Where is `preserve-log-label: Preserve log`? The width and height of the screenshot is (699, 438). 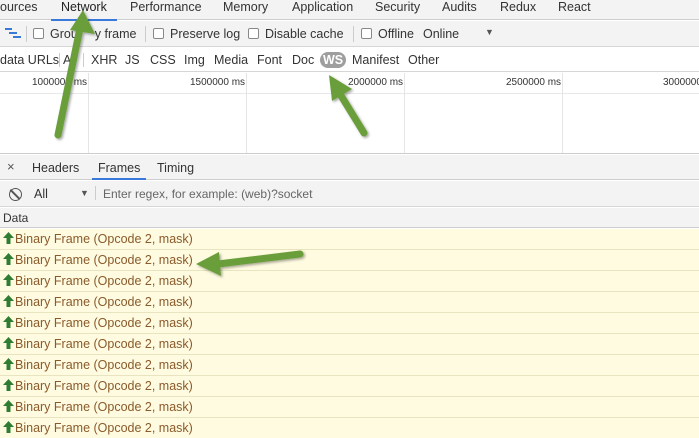 preserve-log-label: Preserve log is located at coordinates (205, 34).